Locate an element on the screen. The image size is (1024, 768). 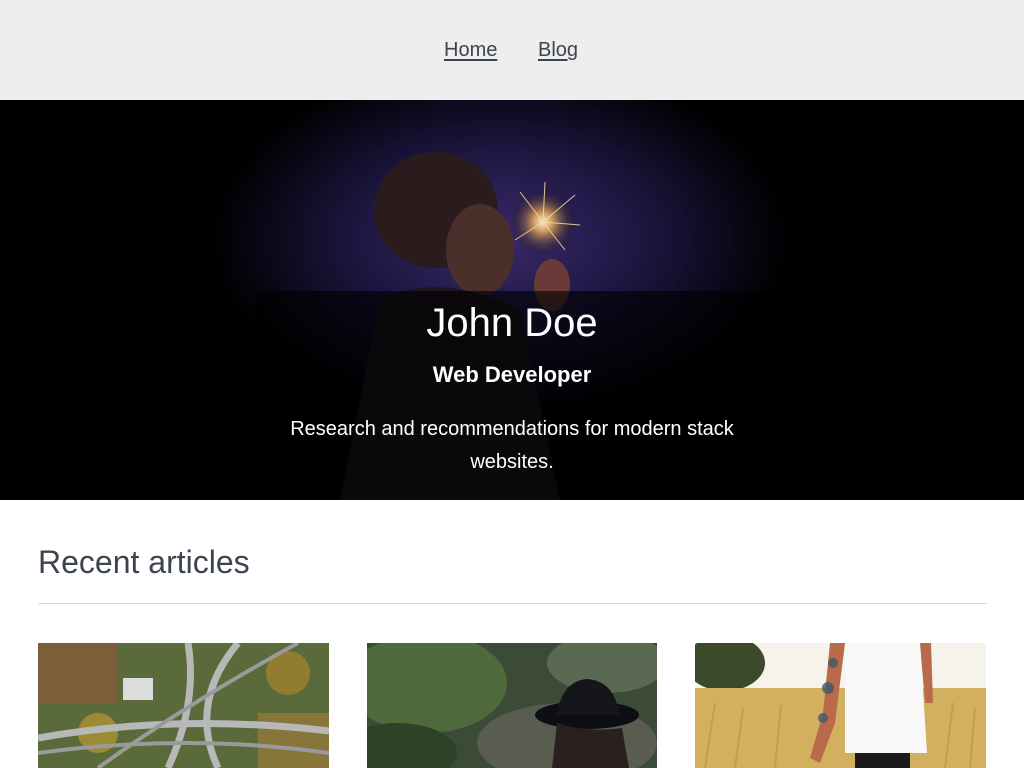
hero-role: Web Developer is located at coordinates (512, 374).